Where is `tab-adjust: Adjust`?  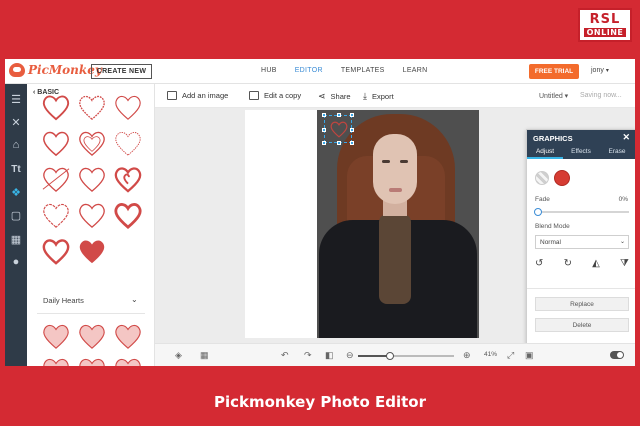
tab-adjust: Adjust is located at coordinates (545, 152).